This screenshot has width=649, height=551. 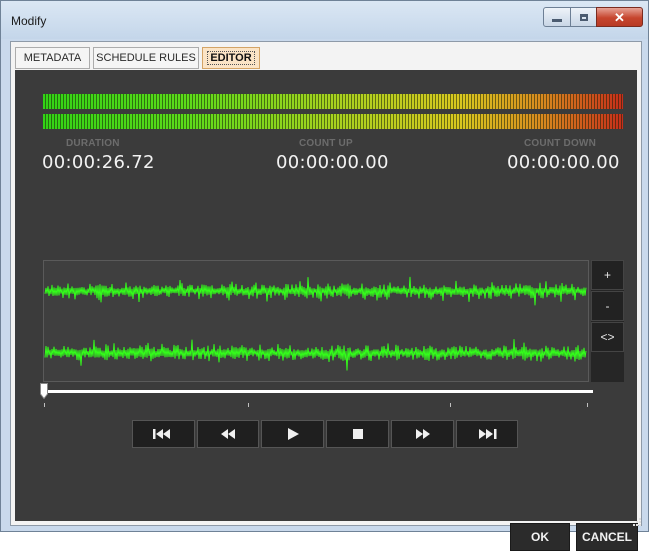 I want to click on skip-forward-icon, so click(x=488, y=434).